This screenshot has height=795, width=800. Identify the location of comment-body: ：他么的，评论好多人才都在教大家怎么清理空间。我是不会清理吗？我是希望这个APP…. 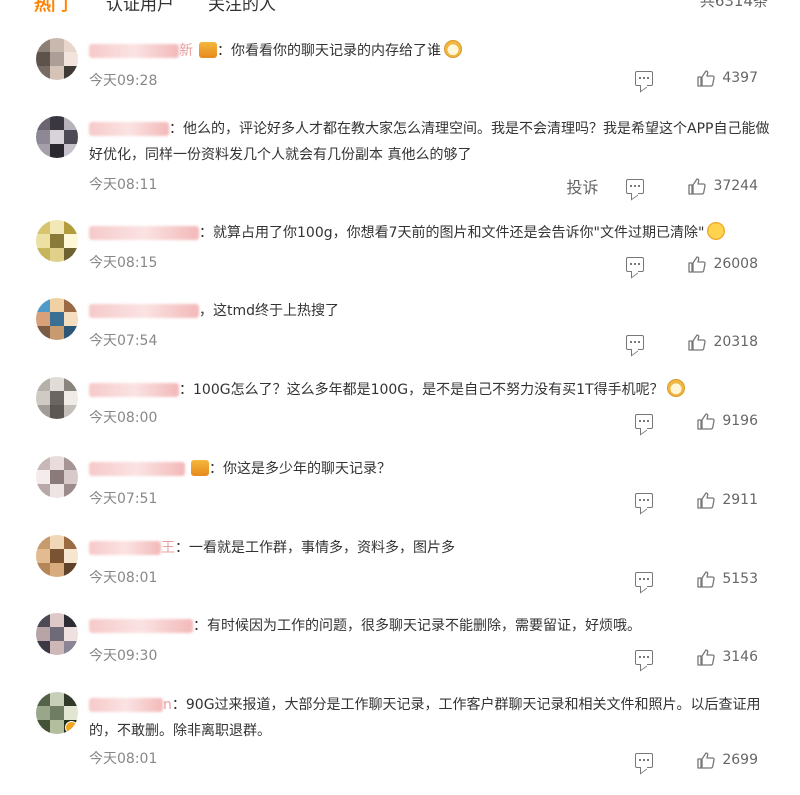
(434, 142).